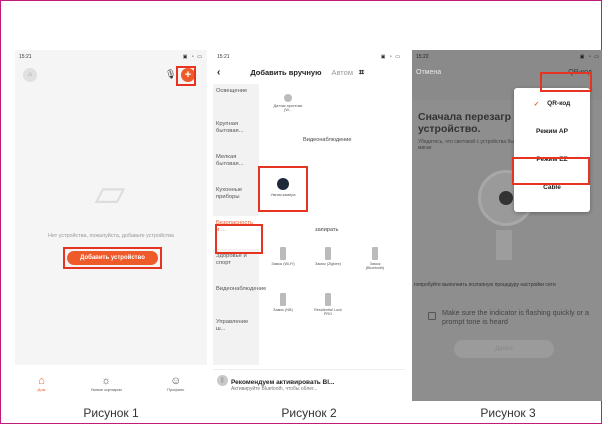 Image resolution: width=602 pixels, height=424 pixels. Describe the element at coordinates (176, 380) in the screenshot. I see `profile-icon: ☺` at that location.